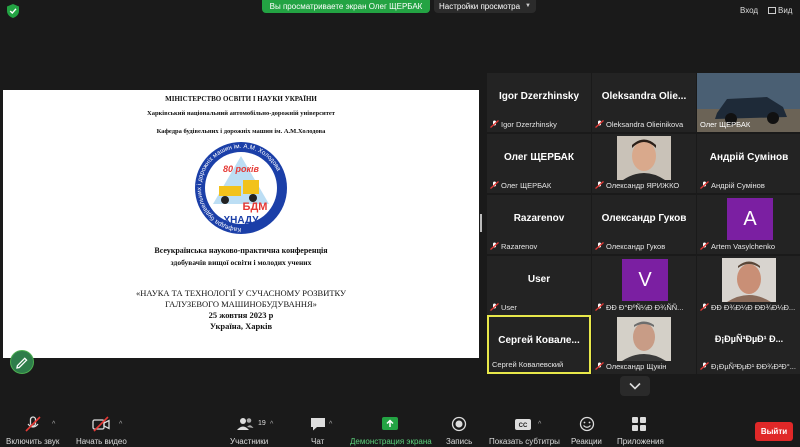 Image resolution: width=800 pixels, height=447 pixels. What do you see at coordinates (645, 124) in the screenshot?
I see `participant-caption: Oleksandra Olieinikova` at bounding box center [645, 124].